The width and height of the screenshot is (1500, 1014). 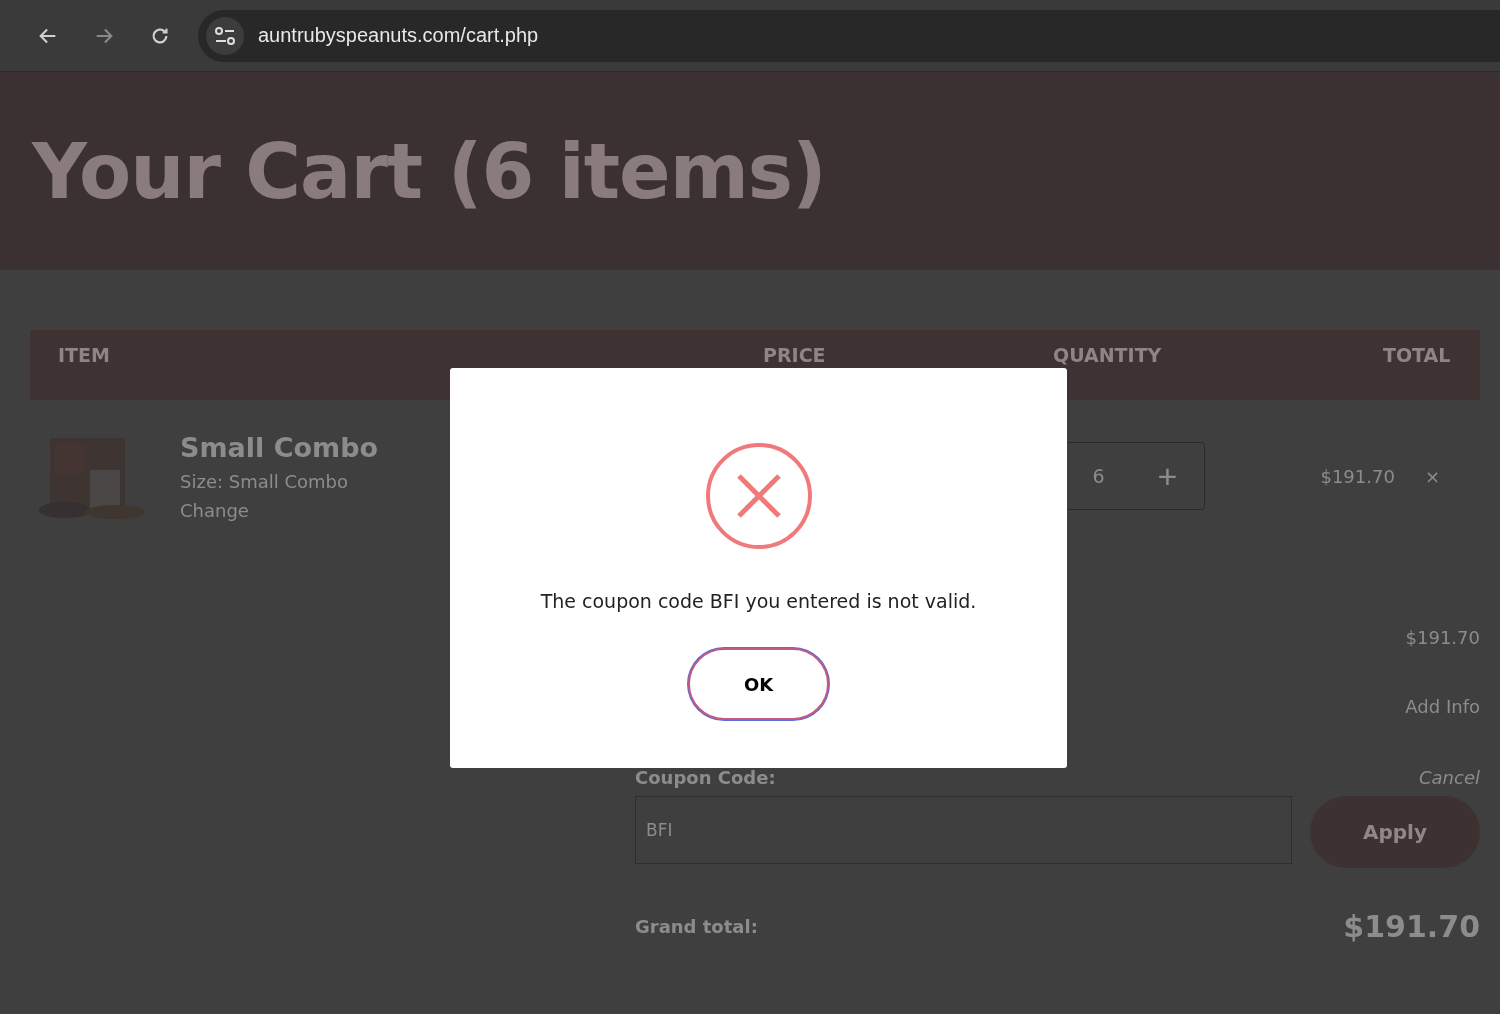 What do you see at coordinates (1432, 476) in the screenshot?
I see `remove-button: ×` at bounding box center [1432, 476].